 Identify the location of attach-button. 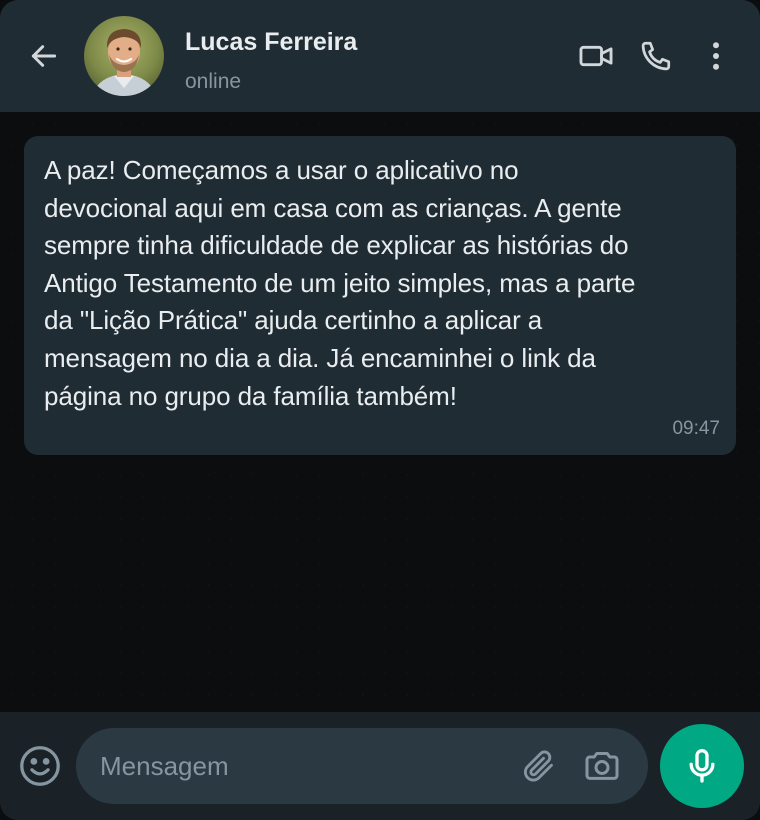
(538, 766).